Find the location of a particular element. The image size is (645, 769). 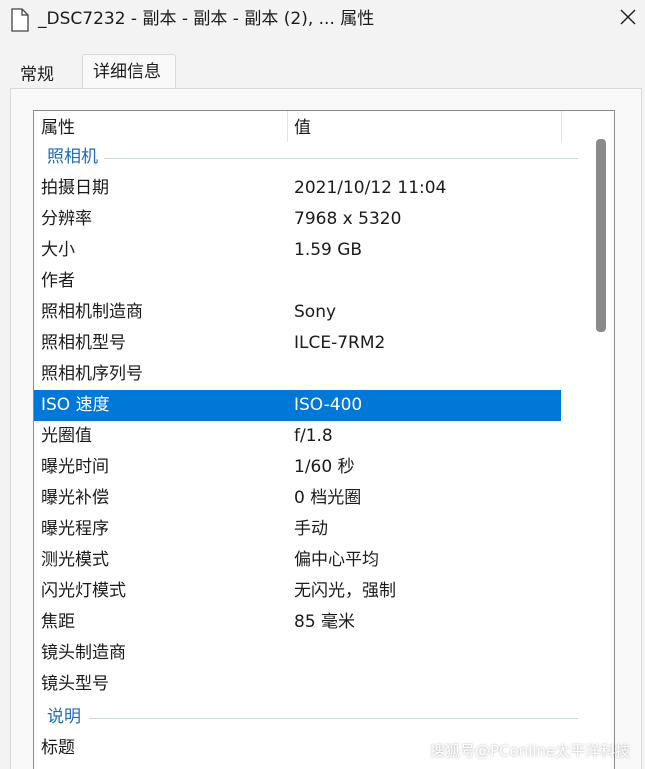

property-value: 无闪光，强制 is located at coordinates (345, 591).